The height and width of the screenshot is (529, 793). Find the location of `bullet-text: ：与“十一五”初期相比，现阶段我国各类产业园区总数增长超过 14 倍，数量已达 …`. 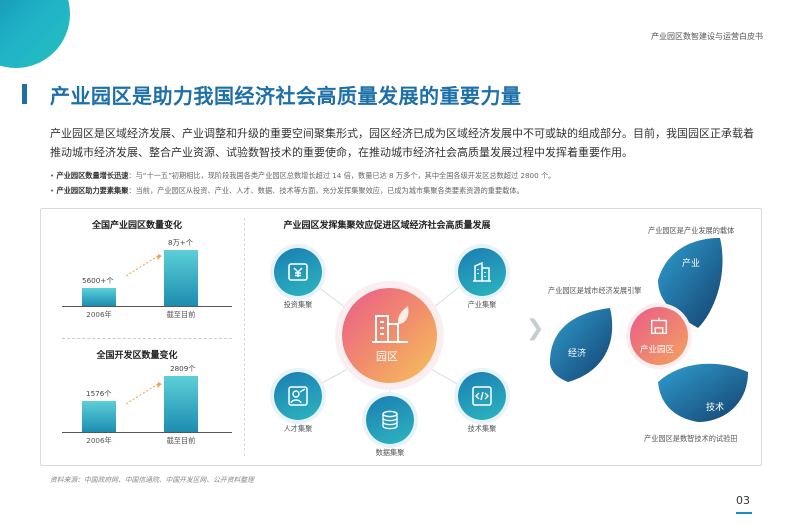

bullet-text: ：与“十一五”初期相比，现阶段我国各类产业园区总数增长超过 14 倍，数量已达 … is located at coordinates (342, 175).